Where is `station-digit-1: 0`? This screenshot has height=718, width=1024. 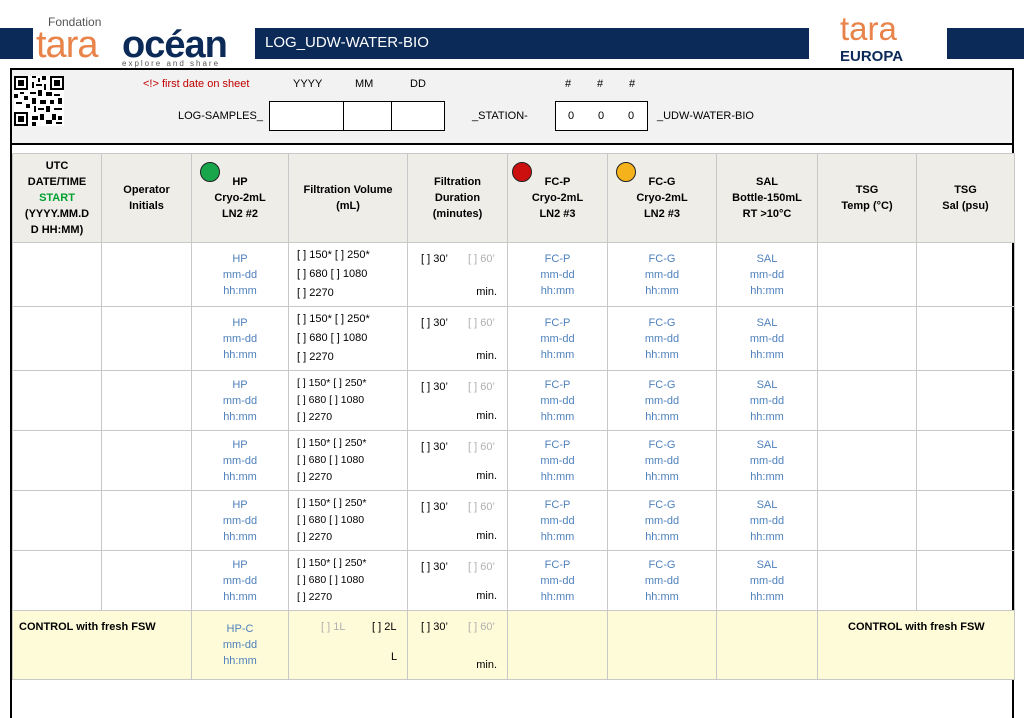 station-digit-1: 0 is located at coordinates (571, 116).